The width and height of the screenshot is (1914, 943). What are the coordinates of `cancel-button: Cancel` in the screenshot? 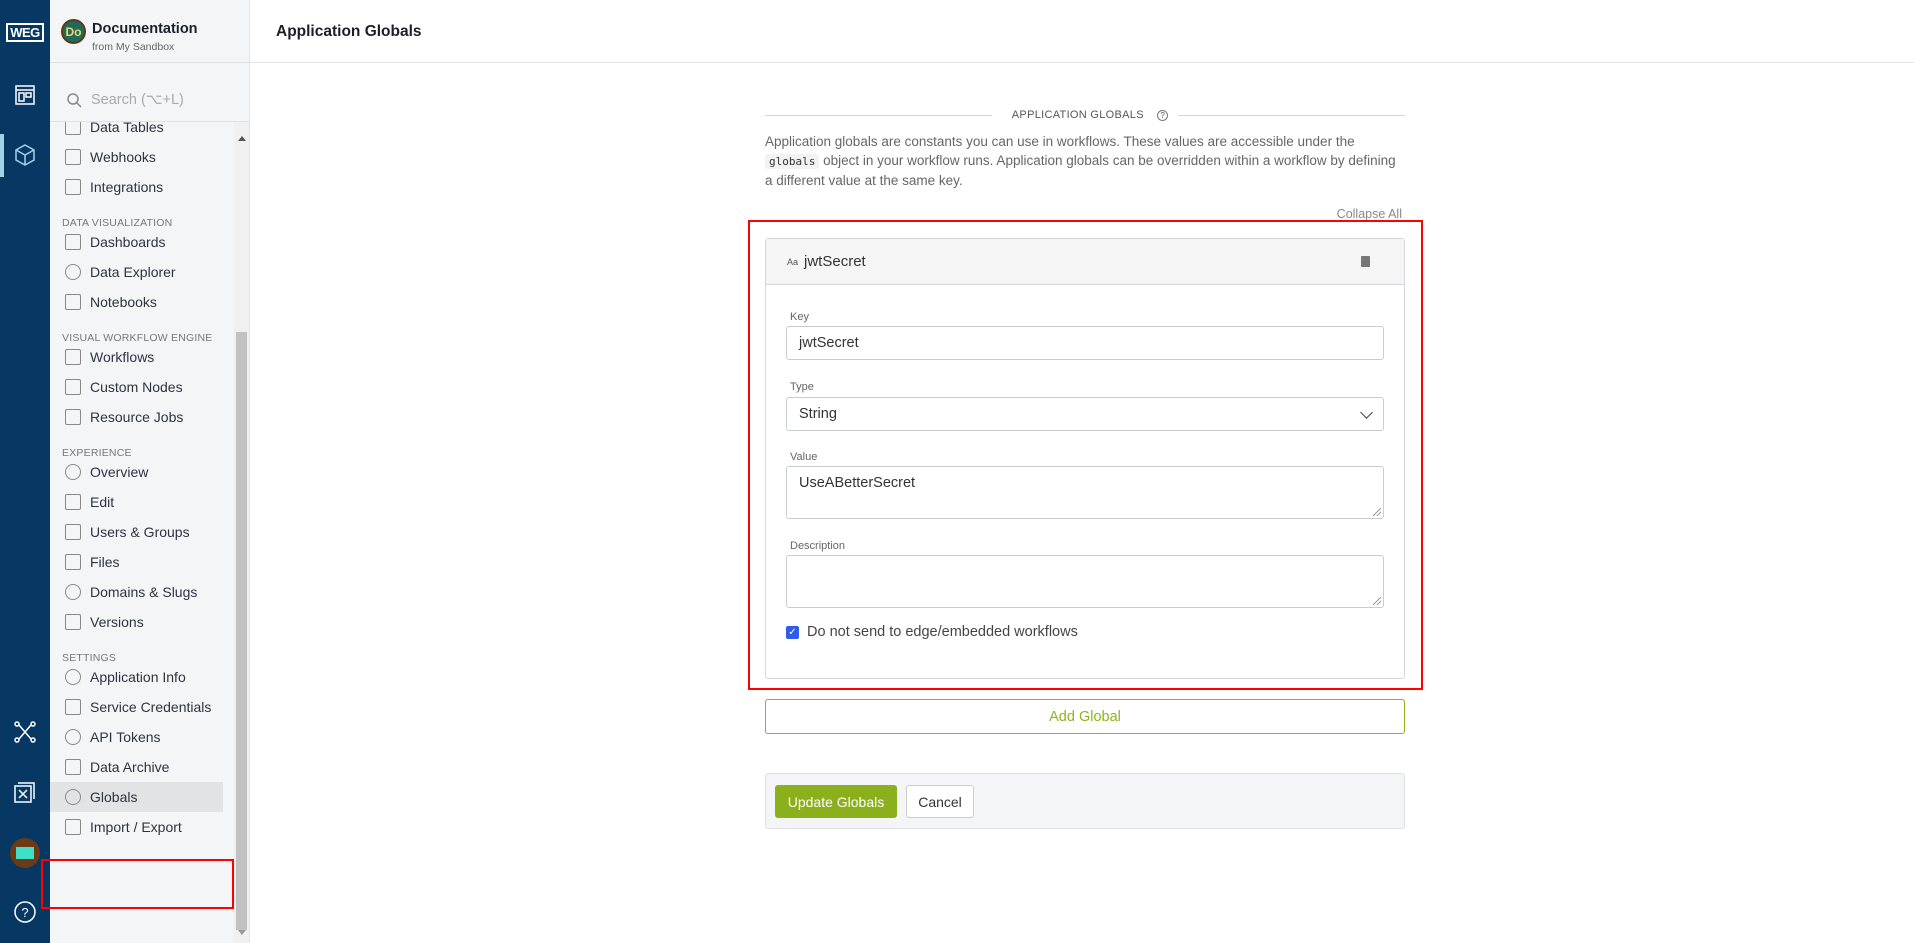 It's located at (940, 801).